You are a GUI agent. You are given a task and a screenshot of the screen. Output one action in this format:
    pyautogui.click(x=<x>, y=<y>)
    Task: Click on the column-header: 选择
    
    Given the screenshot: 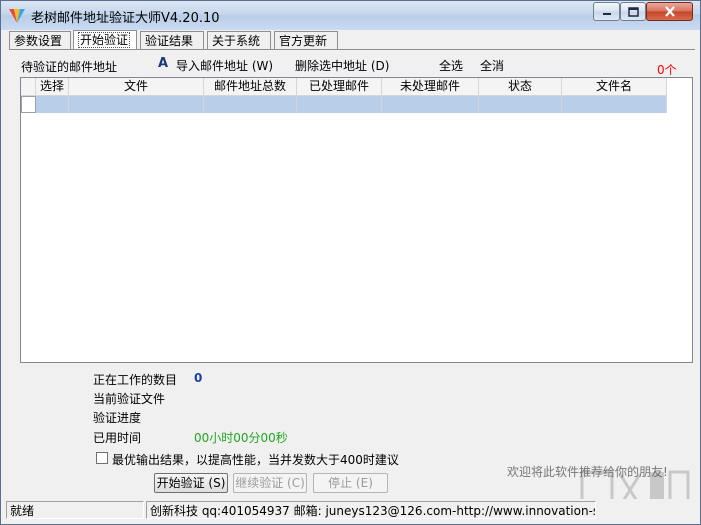 What is the action you would take?
    pyautogui.click(x=52, y=86)
    